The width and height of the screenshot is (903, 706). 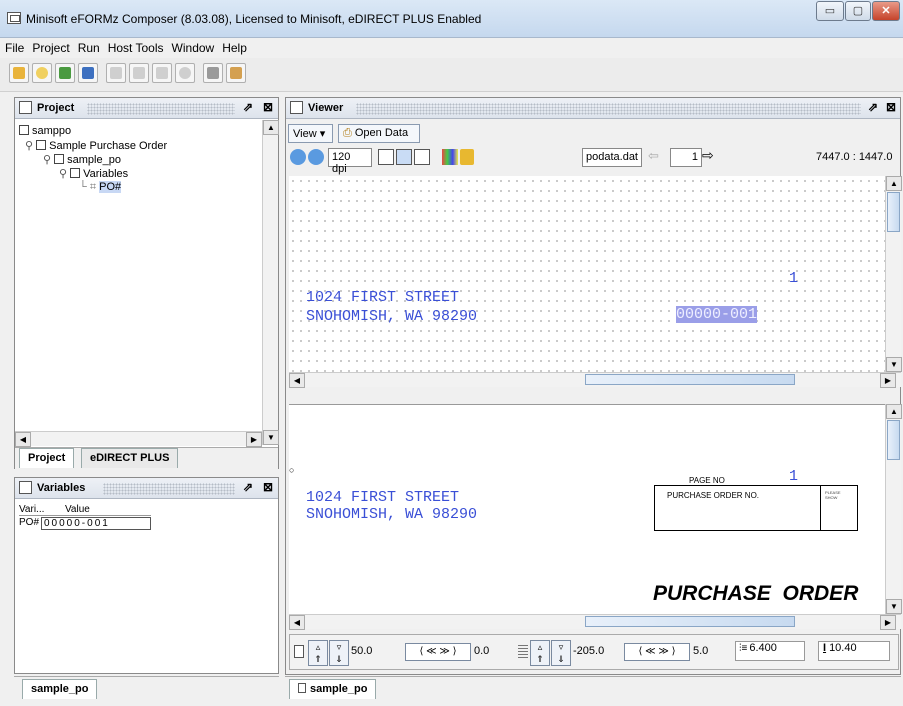 I want to click on x-navigation-buttons: ⟨ ≪ ≫ ⟩, so click(x=438, y=652).